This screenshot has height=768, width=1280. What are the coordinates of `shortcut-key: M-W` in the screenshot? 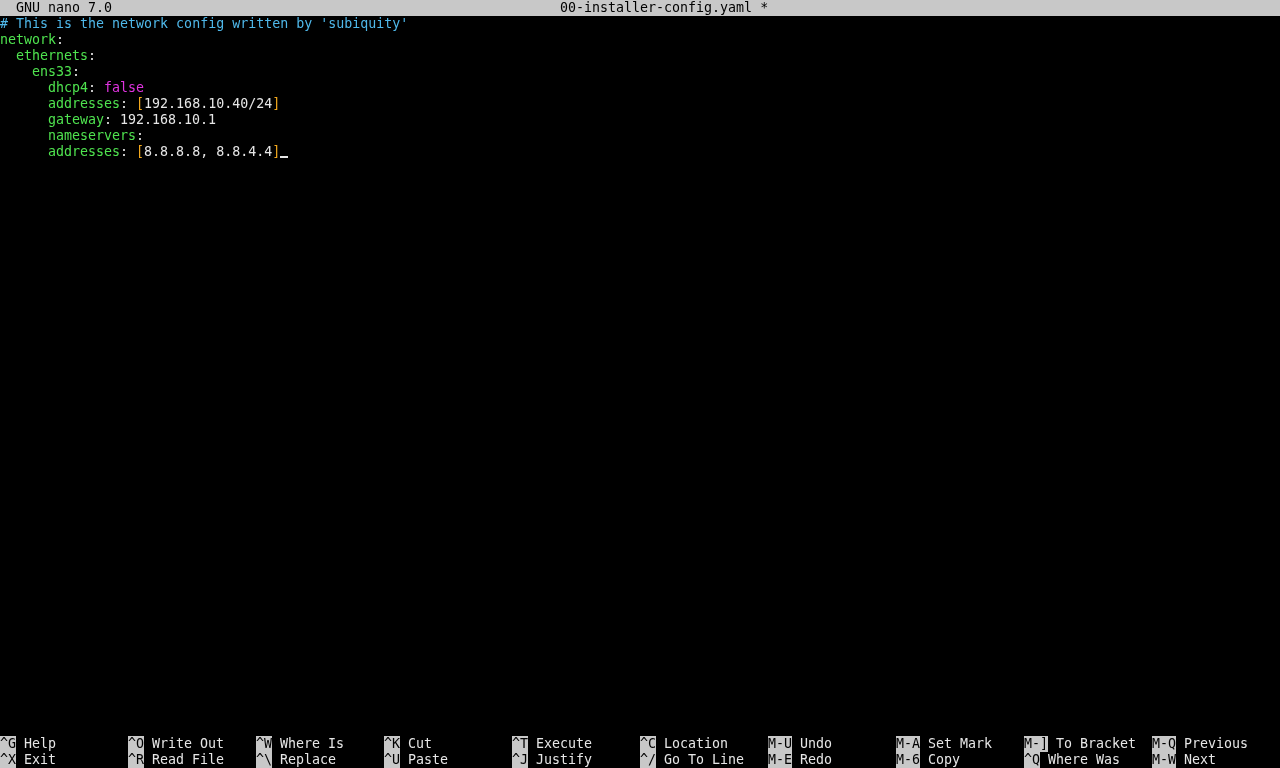 It's located at (1164, 760).